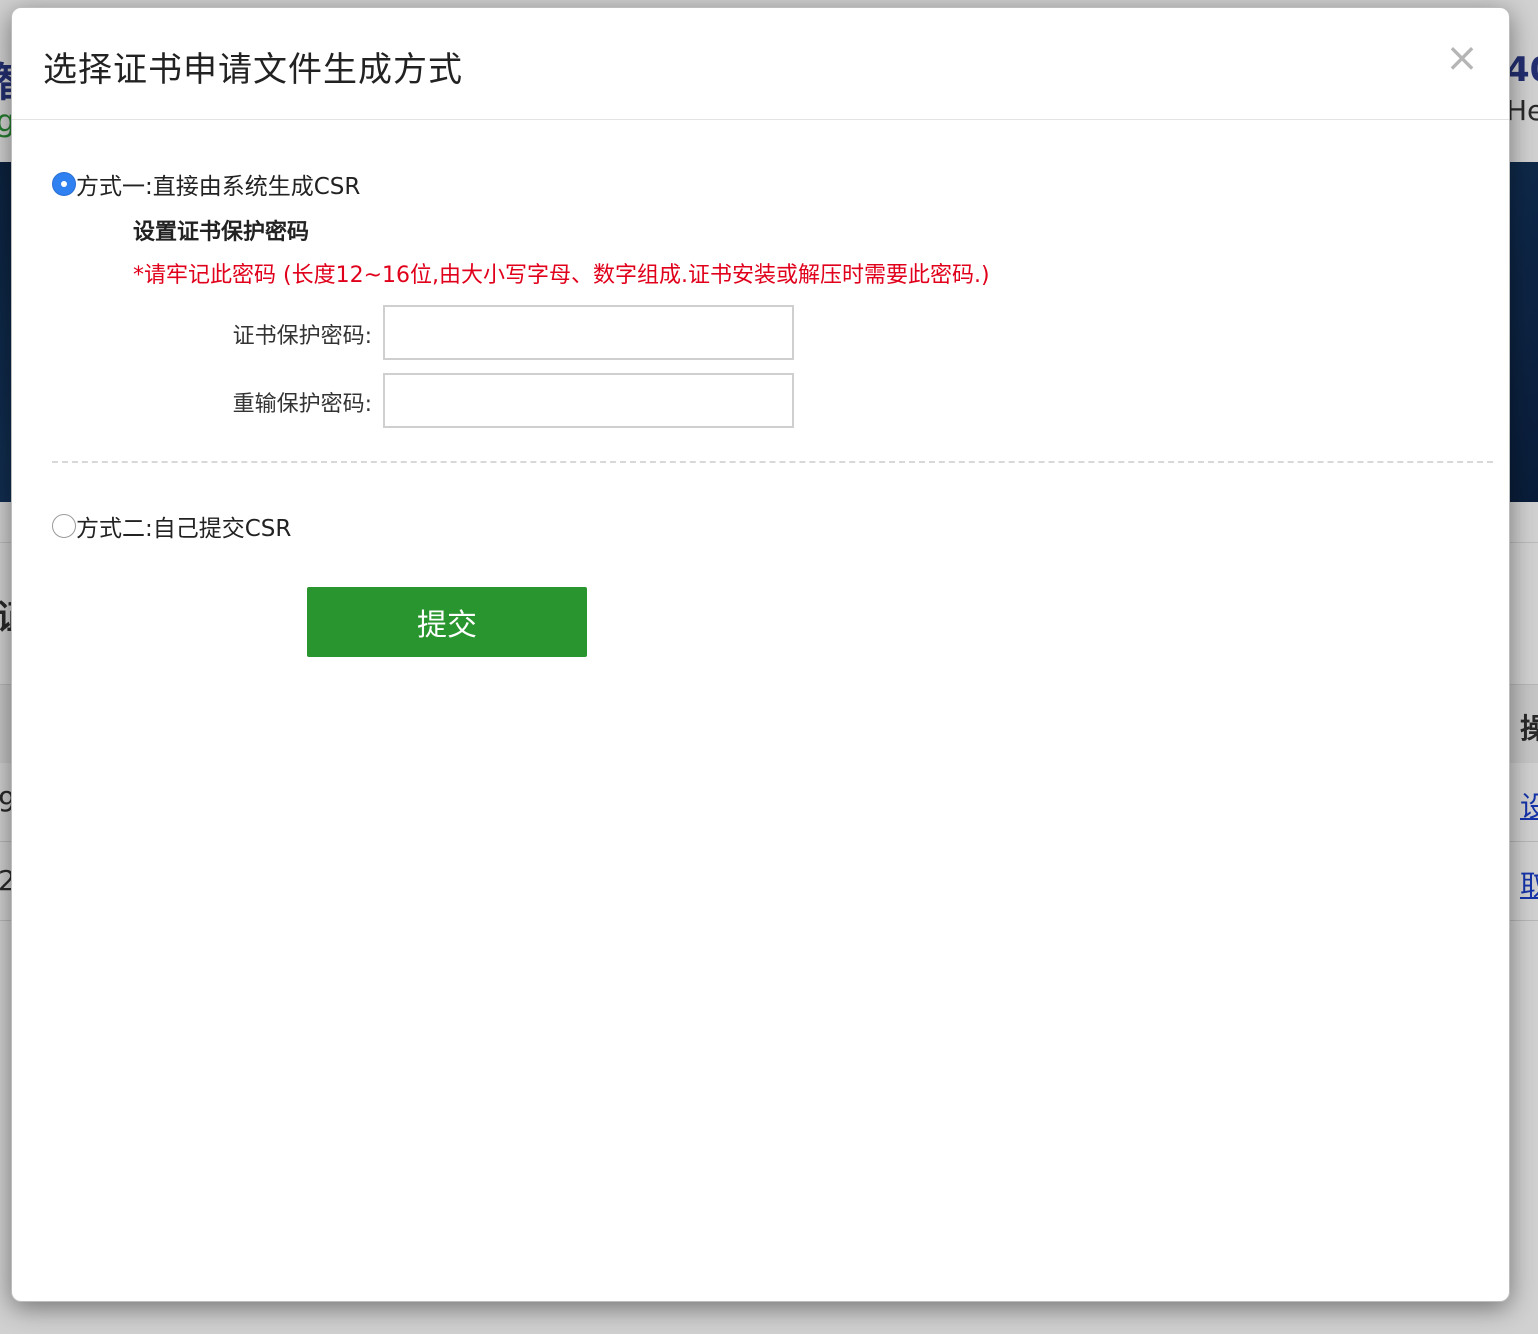  Describe the element at coordinates (1462, 58) in the screenshot. I see `close-icon: ×` at that location.